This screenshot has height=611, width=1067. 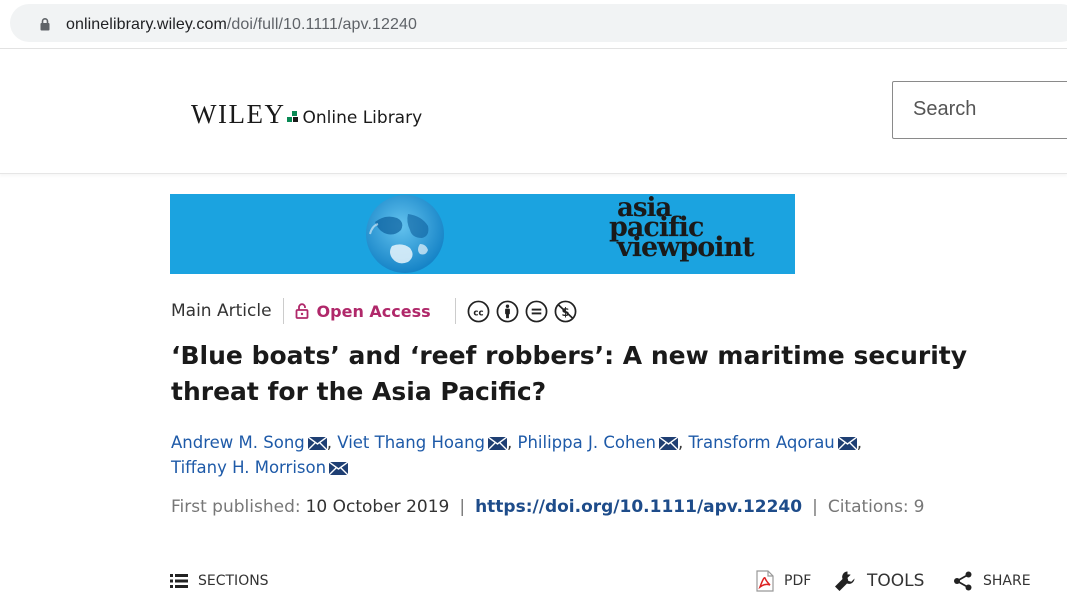 What do you see at coordinates (522, 311) in the screenshot?
I see `license-icons: cc $` at bounding box center [522, 311].